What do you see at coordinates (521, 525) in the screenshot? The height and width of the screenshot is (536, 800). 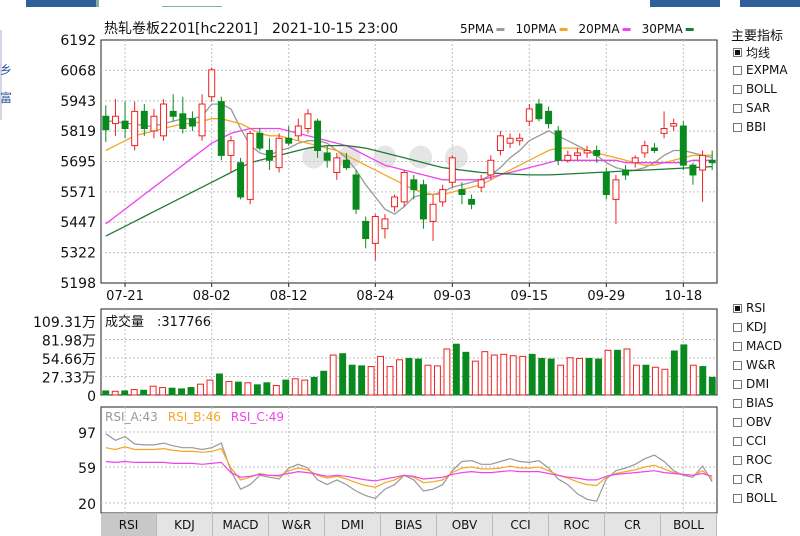 I see `tab-cci: CCI` at bounding box center [521, 525].